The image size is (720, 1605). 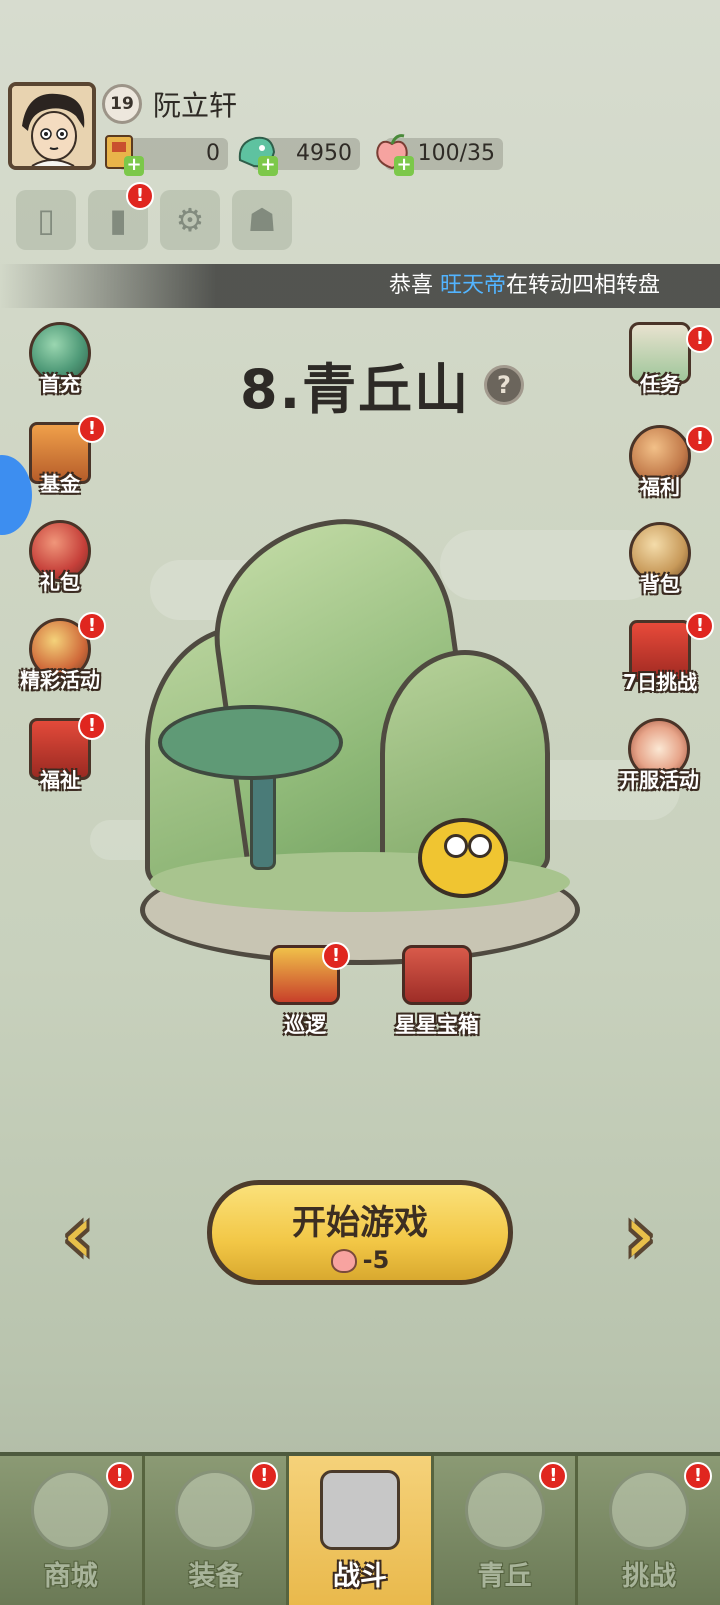 What do you see at coordinates (640, 1235) in the screenshot?
I see `next-stage-arrow: ›` at bounding box center [640, 1235].